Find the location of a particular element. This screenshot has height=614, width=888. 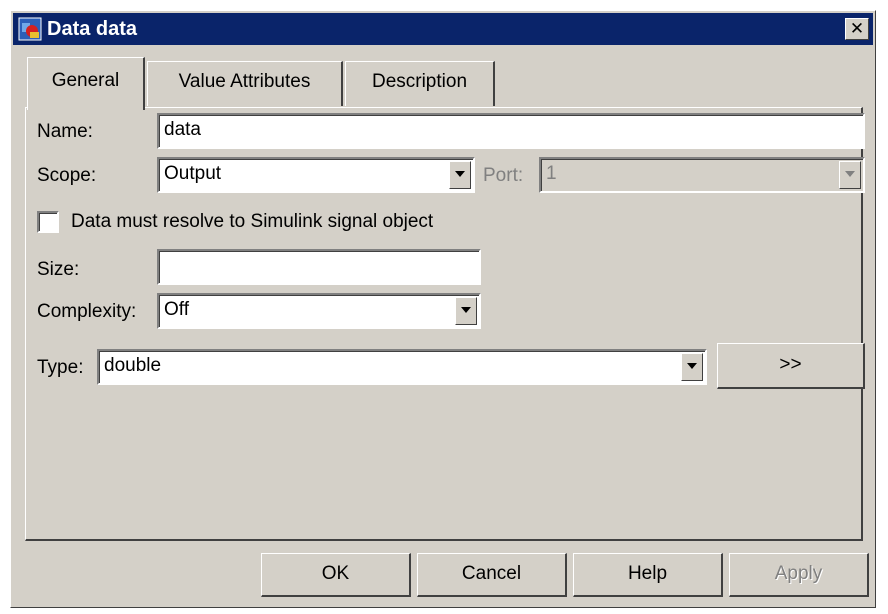

cancel-button: Cancel is located at coordinates (492, 575).